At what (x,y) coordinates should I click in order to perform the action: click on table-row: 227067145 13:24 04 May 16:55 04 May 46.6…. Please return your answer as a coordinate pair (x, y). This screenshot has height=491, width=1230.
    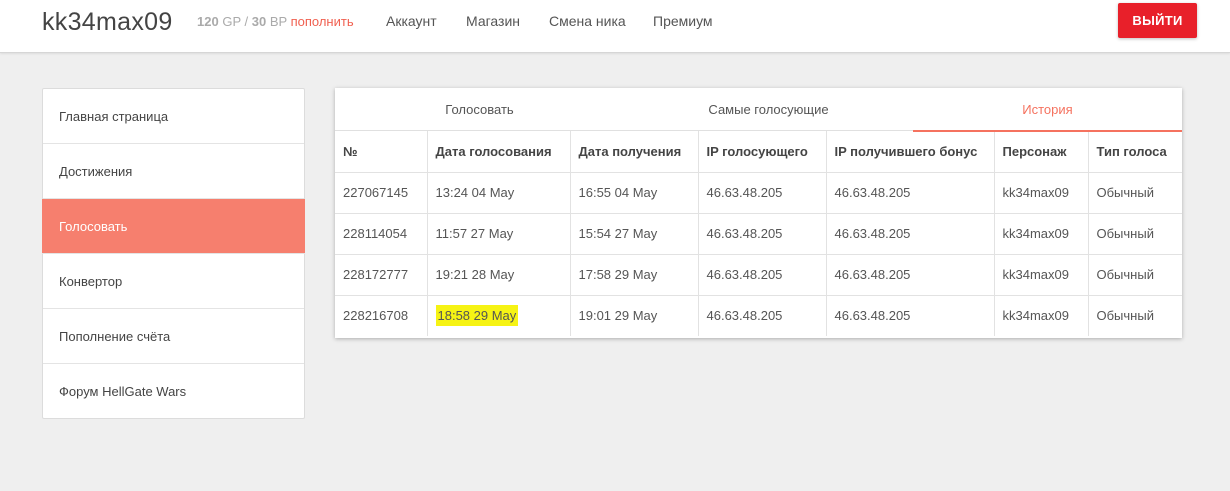
    Looking at the image, I should click on (758, 193).